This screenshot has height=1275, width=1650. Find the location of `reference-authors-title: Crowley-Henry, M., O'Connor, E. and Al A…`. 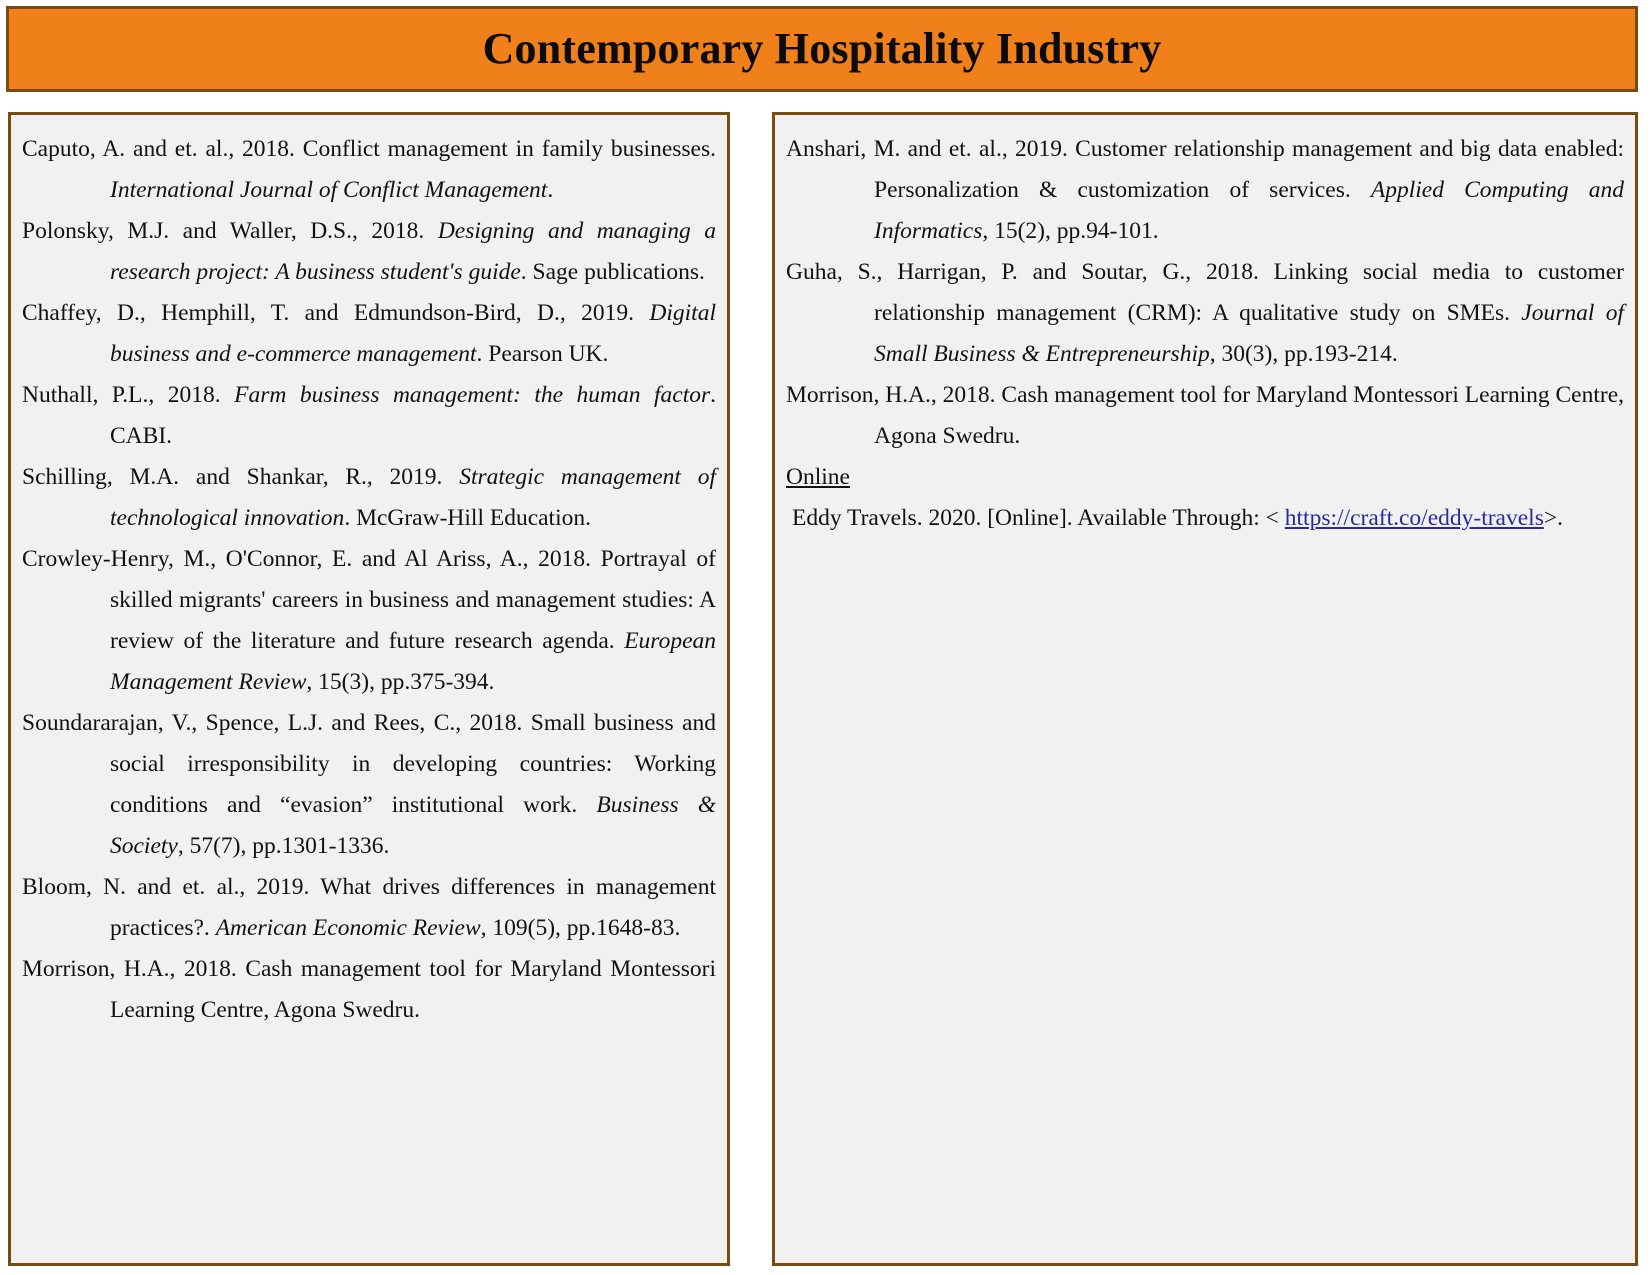

reference-authors-title: Crowley-Henry, M., O'Connor, E. and Al A… is located at coordinates (369, 600).